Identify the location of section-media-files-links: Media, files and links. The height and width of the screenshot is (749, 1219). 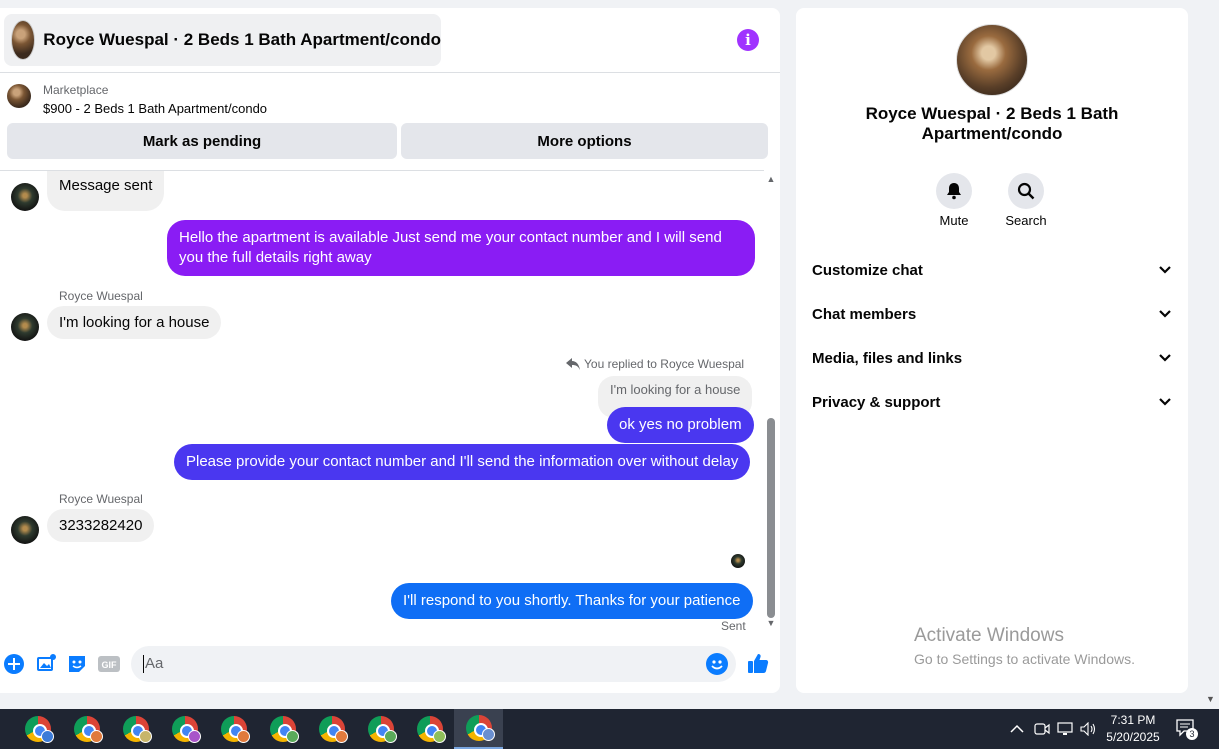
(992, 358).